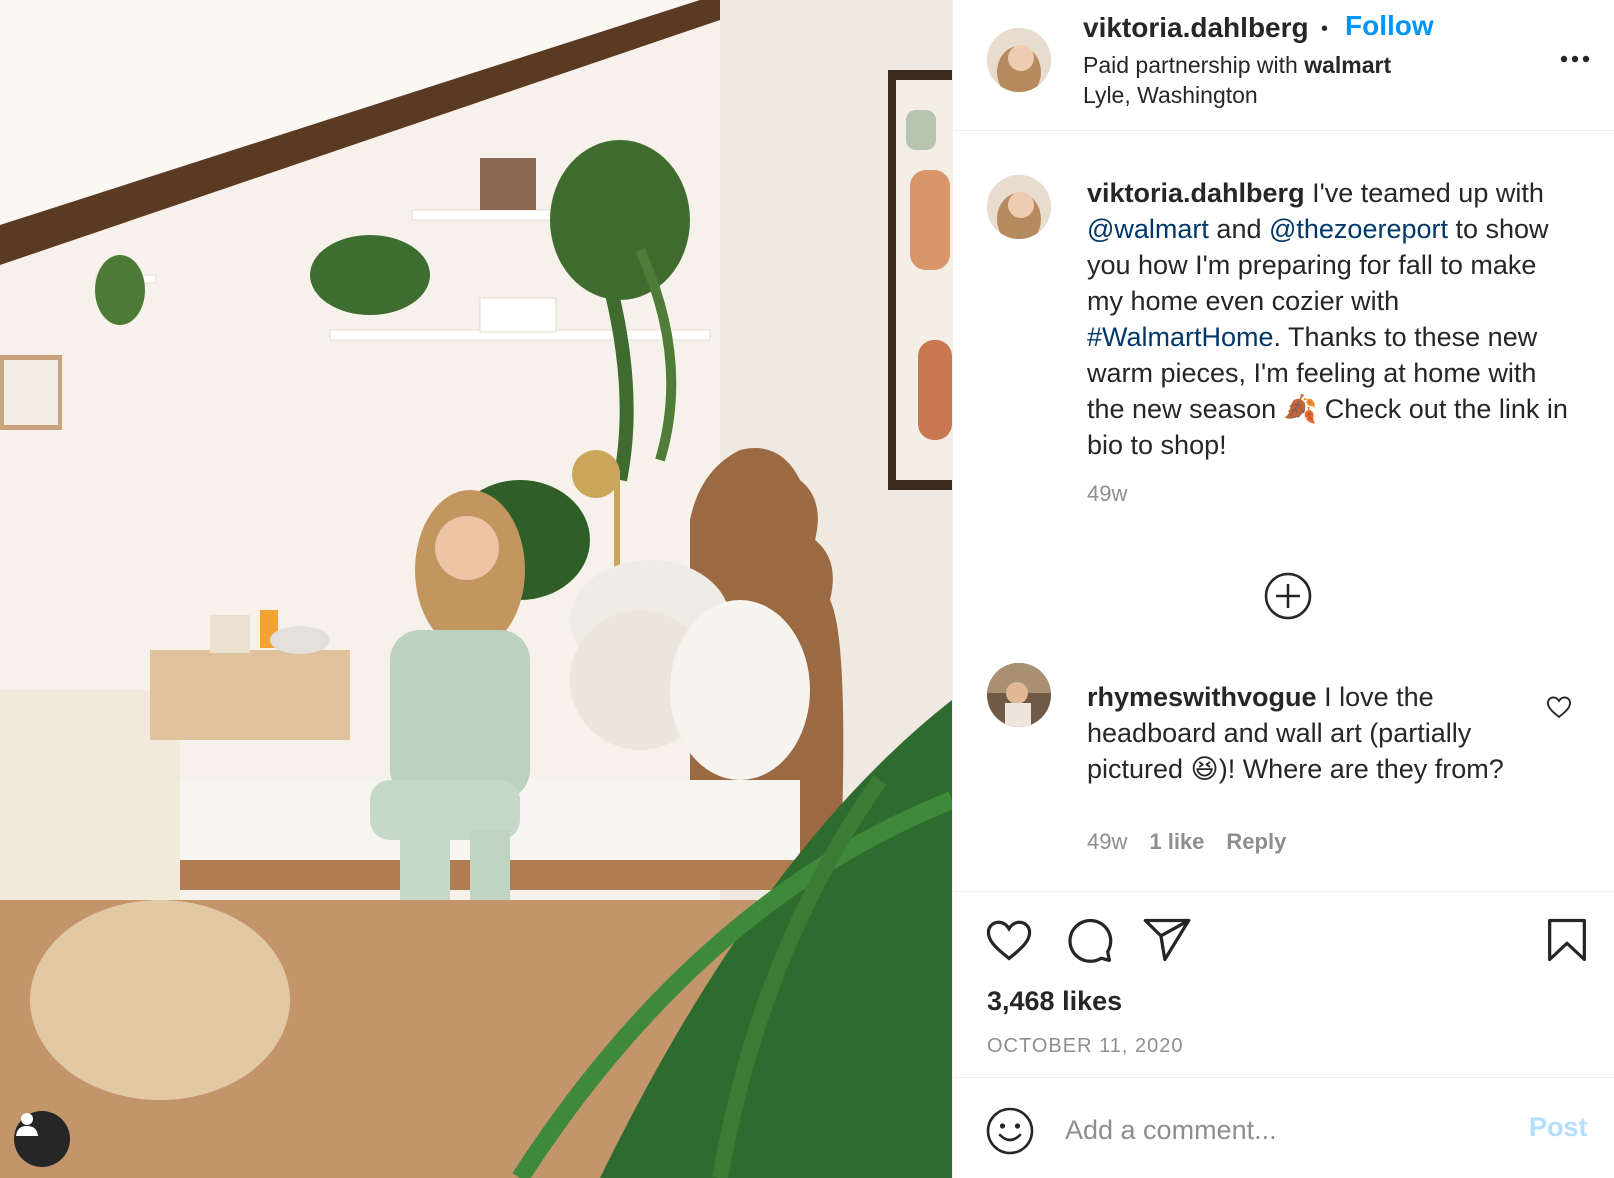  I want to click on user-tags-button, so click(42, 1139).